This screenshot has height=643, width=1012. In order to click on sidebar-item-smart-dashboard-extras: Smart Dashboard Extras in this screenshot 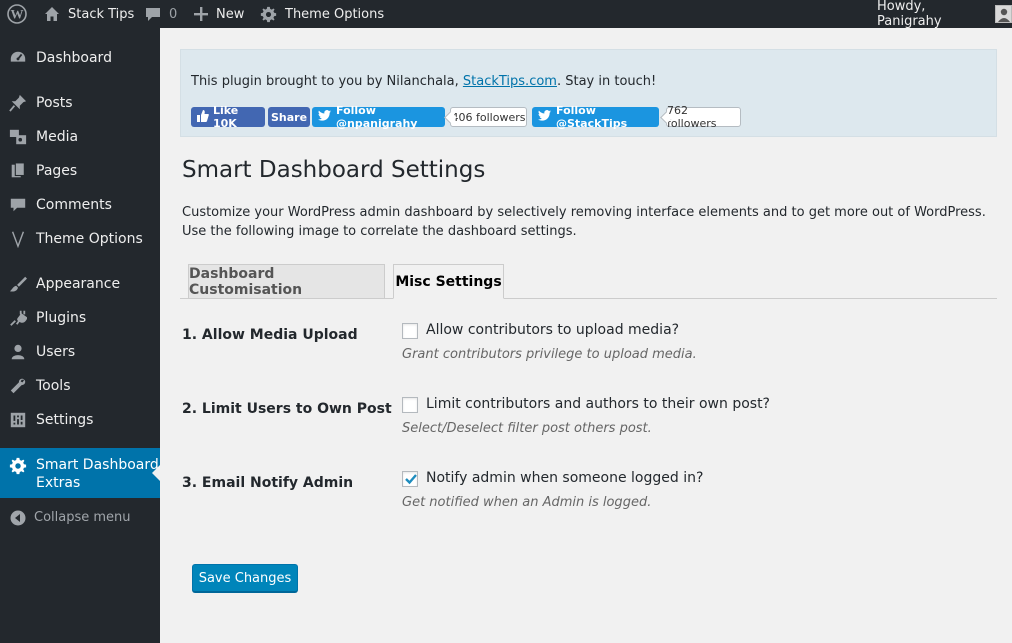, I will do `click(80, 473)`.